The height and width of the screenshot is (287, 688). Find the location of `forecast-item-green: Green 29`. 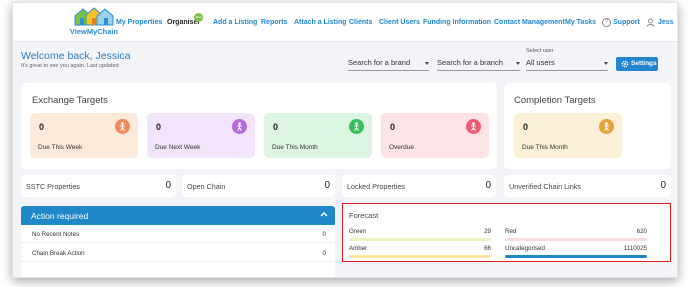

forecast-item-green: Green 29 is located at coordinates (420, 237).